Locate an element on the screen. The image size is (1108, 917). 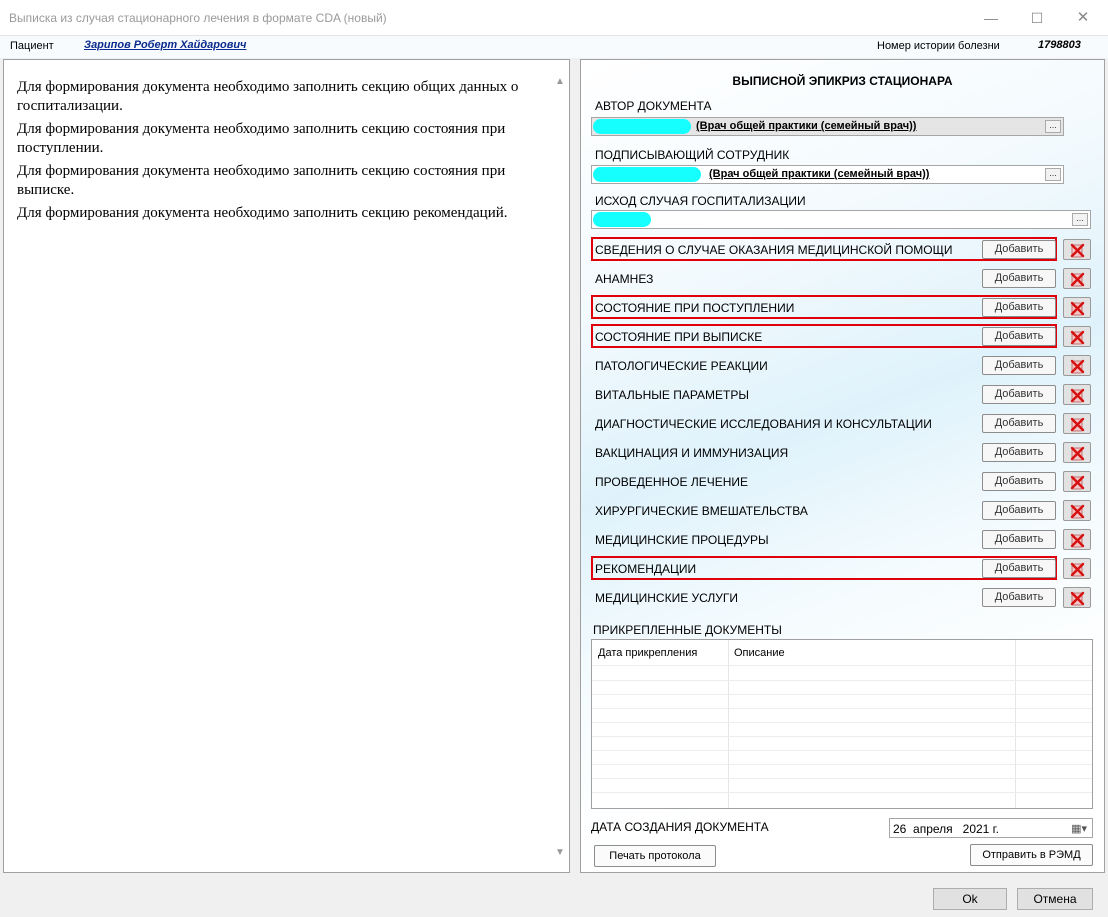
scroll-up-icon: ▲ is located at coordinates (560, 81).